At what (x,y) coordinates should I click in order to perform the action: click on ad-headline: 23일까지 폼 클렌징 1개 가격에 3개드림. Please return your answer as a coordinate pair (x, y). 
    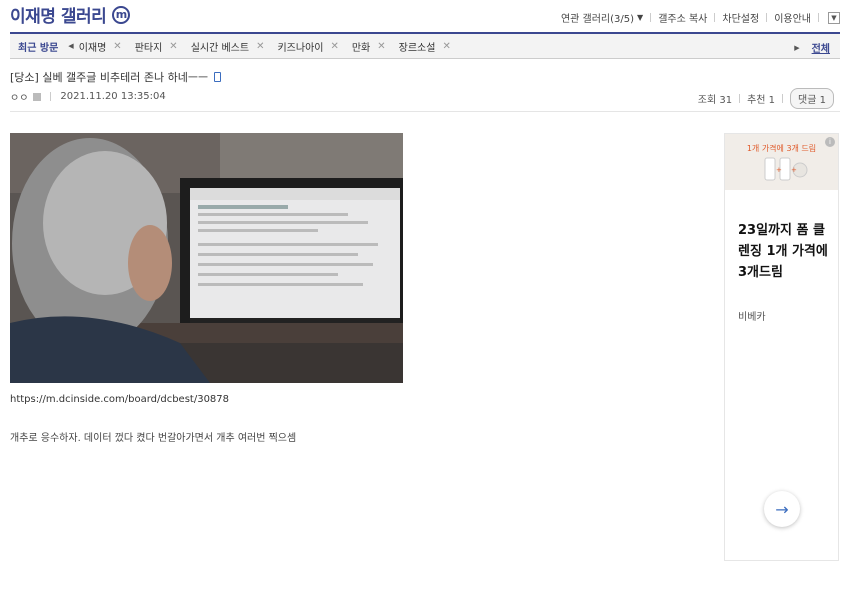
    Looking at the image, I should click on (785, 251).